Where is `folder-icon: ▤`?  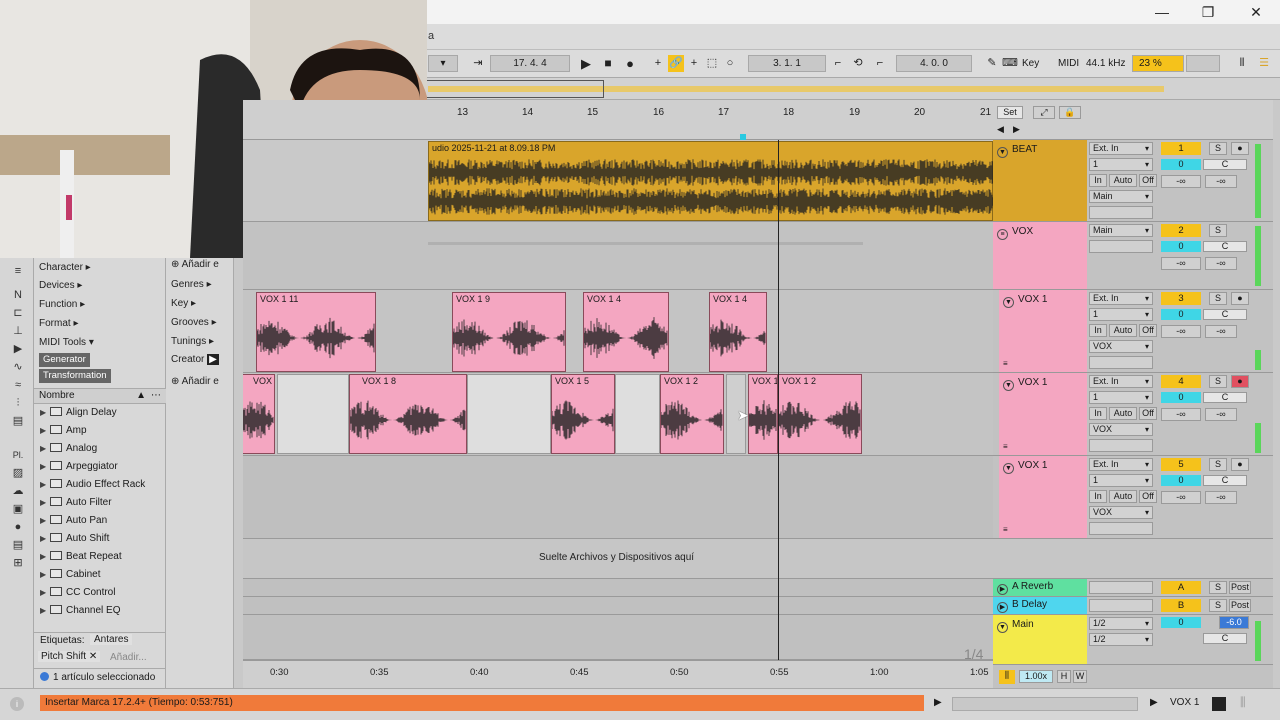
folder-icon: ▤ is located at coordinates (18, 545).